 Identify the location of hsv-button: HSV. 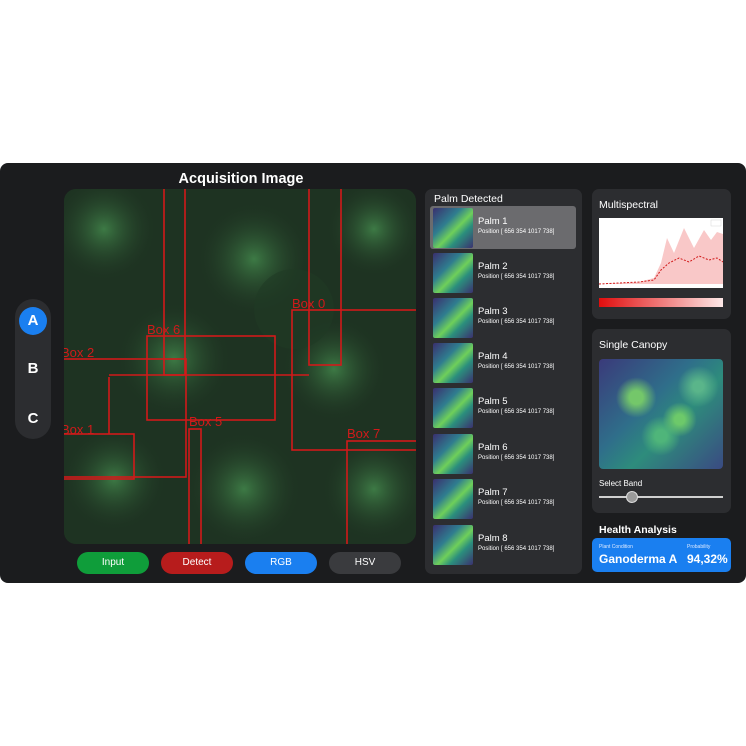
(365, 563).